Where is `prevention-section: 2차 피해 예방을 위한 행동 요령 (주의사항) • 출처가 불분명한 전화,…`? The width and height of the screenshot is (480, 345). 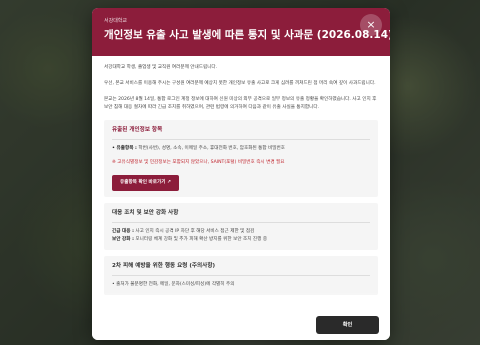 prevention-section: 2차 피해 예방을 위한 행동 요령 (주의사항) • 출처가 불분명한 전화,… is located at coordinates (241, 275).